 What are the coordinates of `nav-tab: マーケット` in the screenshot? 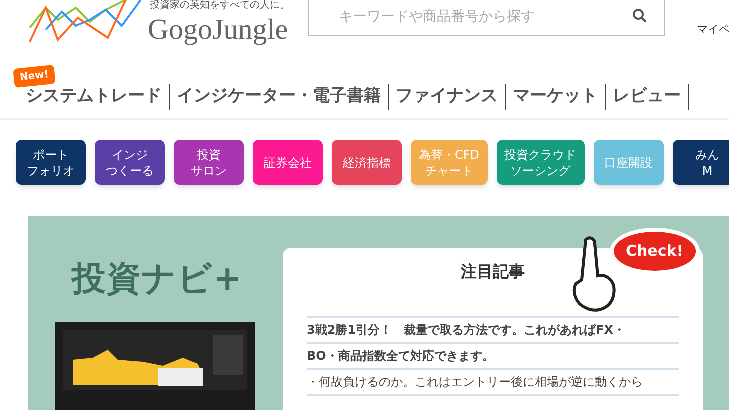 It's located at (555, 97).